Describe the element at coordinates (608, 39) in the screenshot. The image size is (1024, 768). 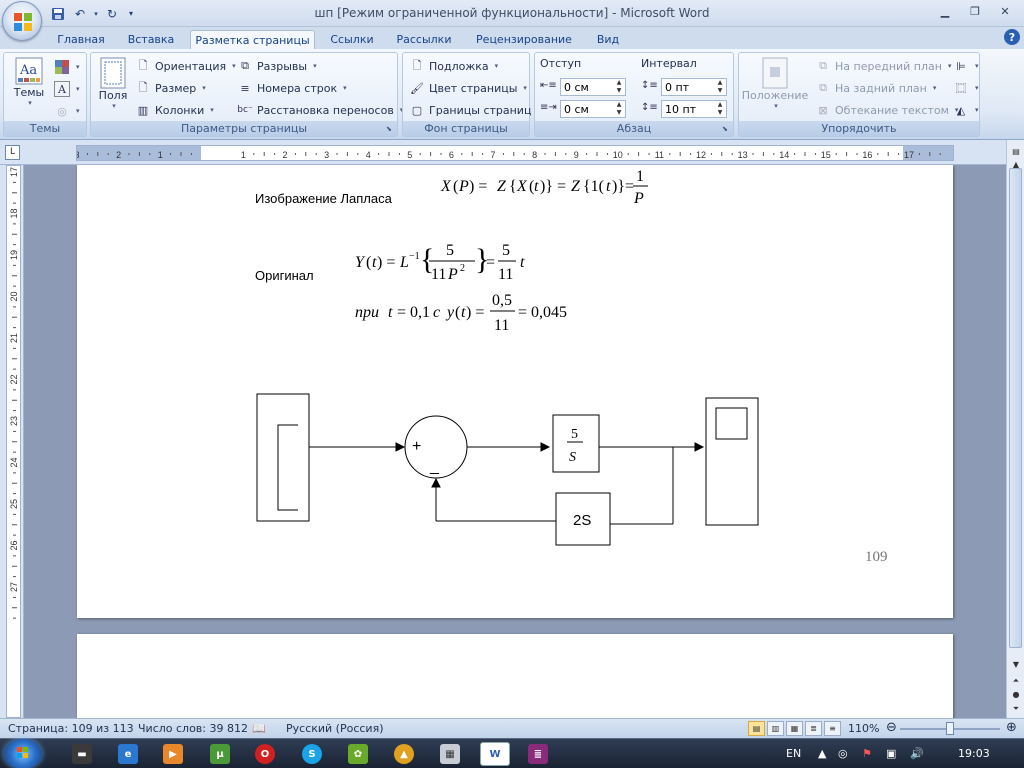
I see `tab-view: Вид` at that location.